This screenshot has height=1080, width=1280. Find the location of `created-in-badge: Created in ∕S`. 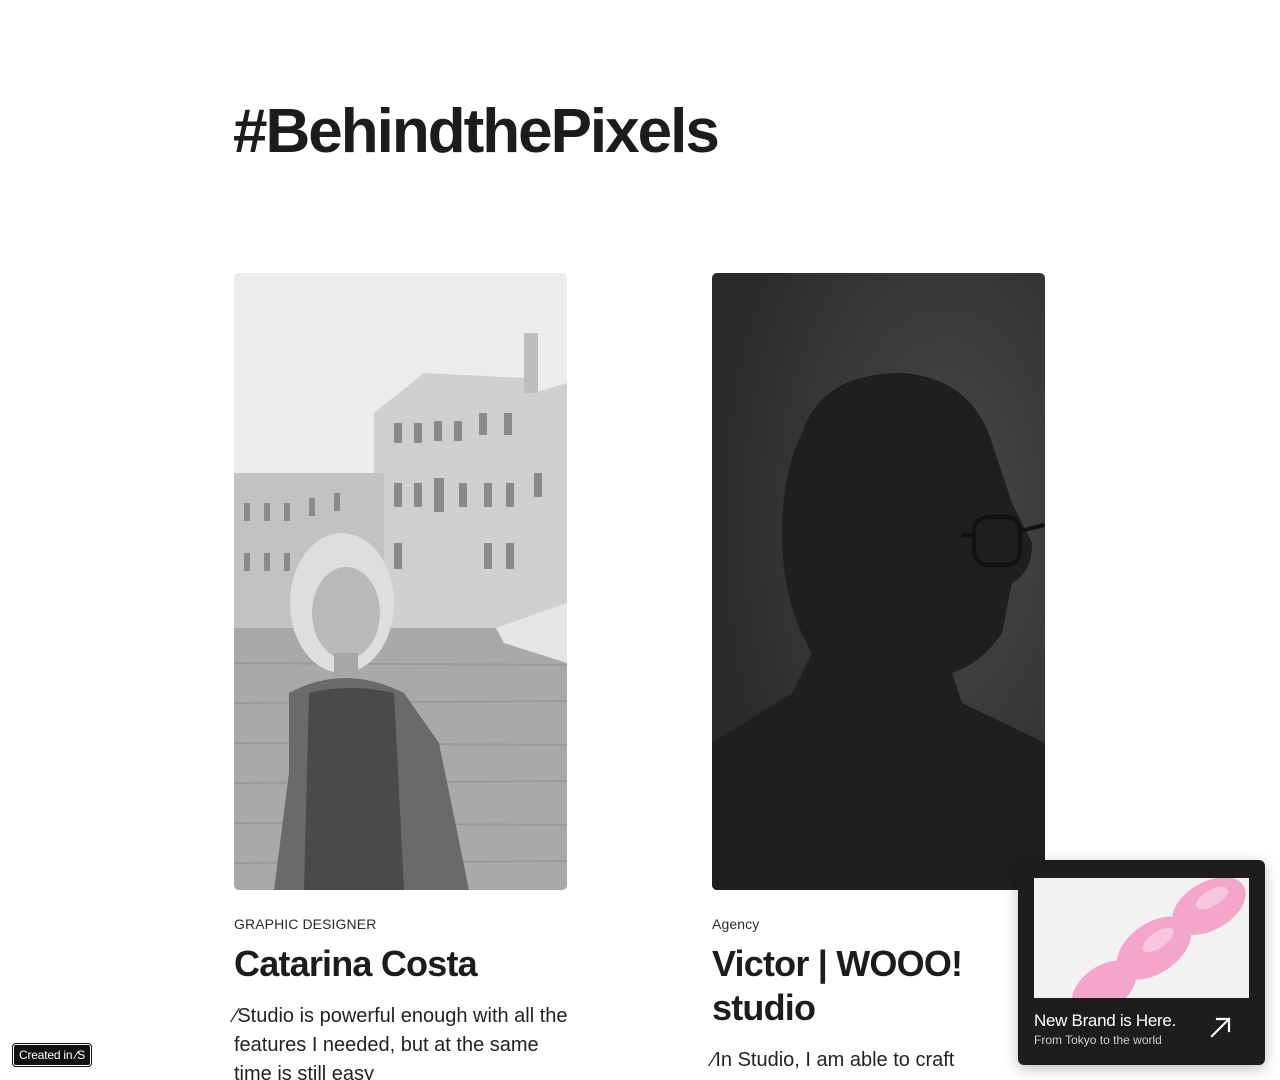

created-in-badge: Created in ∕S is located at coordinates (52, 1055).